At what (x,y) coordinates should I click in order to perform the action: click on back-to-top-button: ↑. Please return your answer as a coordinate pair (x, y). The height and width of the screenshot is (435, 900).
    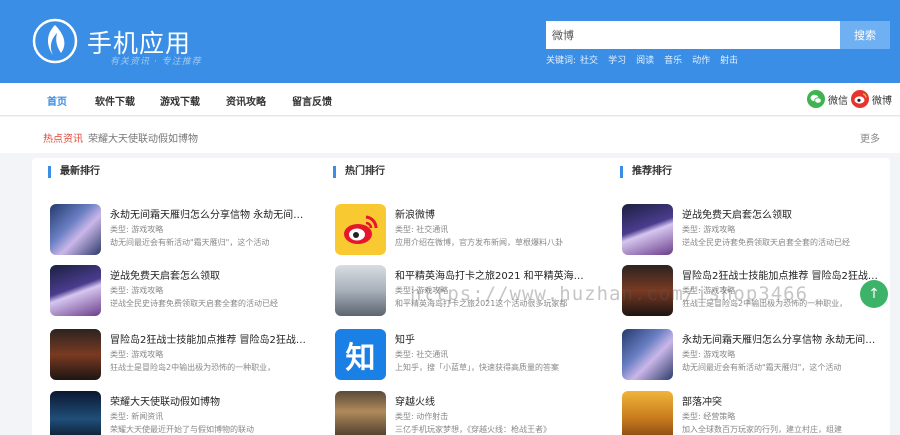
    Looking at the image, I should click on (874, 294).